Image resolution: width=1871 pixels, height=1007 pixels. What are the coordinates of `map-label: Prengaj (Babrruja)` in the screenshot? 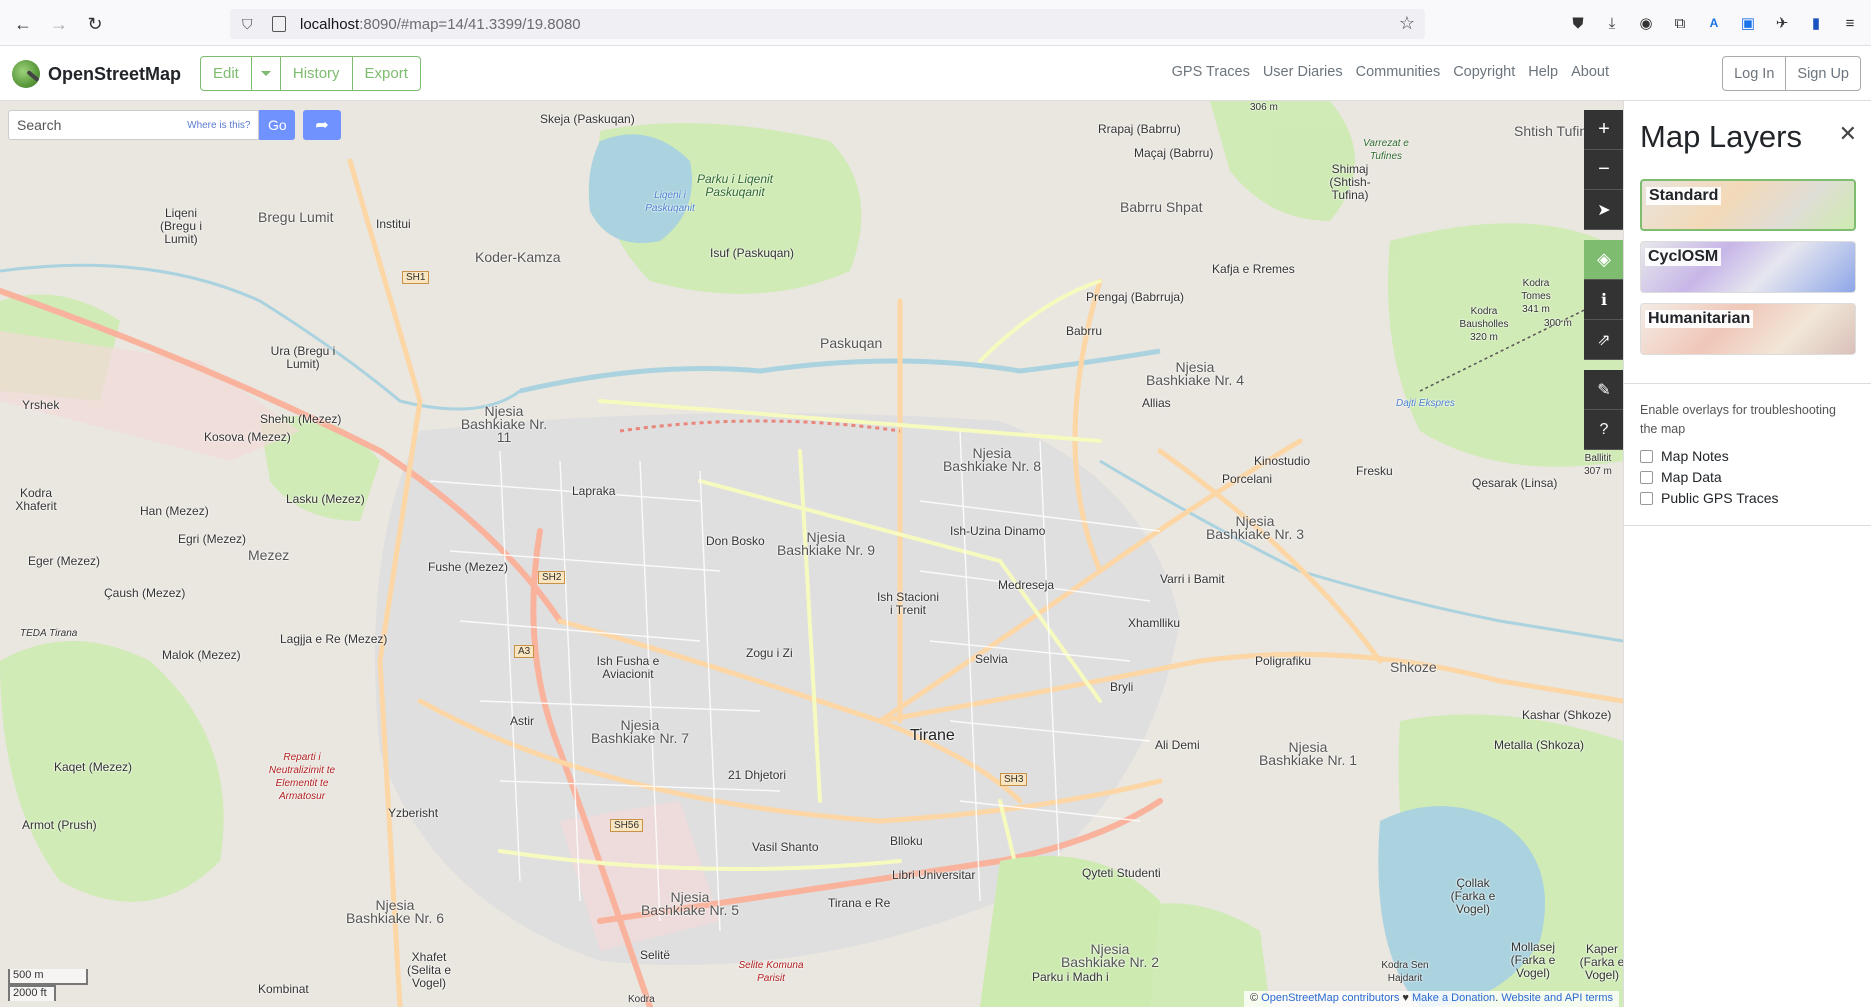 It's located at (1135, 297).